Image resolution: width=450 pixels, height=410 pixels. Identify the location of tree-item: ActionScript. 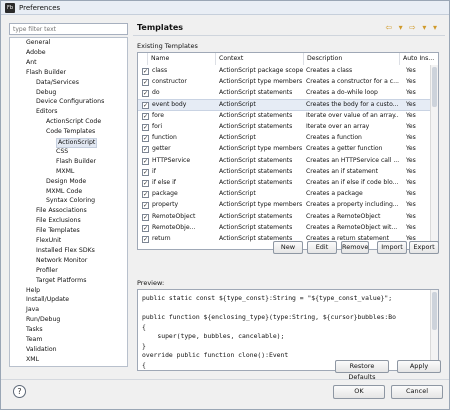
(77, 143).